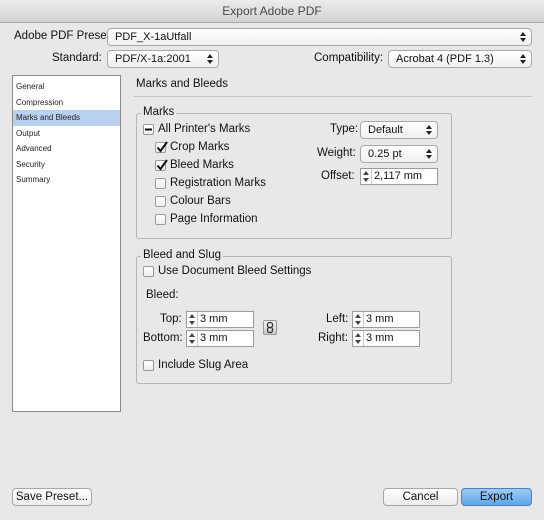  Describe the element at coordinates (214, 319) in the screenshot. I see `top-bleed-value: 3 mm` at that location.